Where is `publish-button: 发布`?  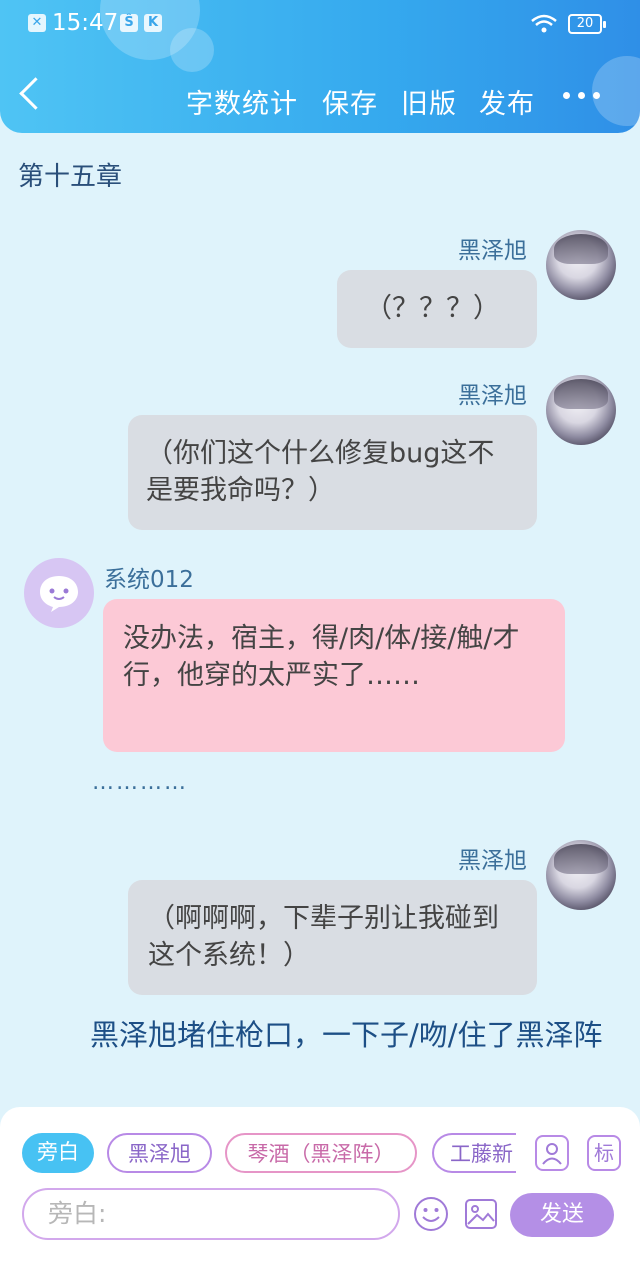 publish-button: 发布 is located at coordinates (507, 101).